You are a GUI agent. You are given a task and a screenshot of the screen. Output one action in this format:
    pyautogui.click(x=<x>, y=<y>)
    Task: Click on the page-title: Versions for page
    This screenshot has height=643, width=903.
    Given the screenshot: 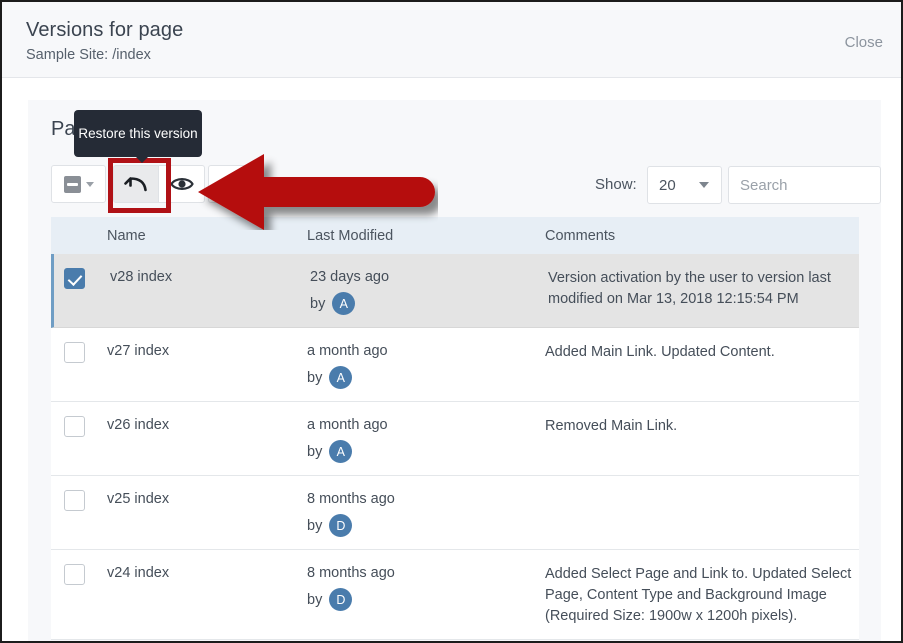 What is the action you would take?
    pyautogui.click(x=105, y=30)
    